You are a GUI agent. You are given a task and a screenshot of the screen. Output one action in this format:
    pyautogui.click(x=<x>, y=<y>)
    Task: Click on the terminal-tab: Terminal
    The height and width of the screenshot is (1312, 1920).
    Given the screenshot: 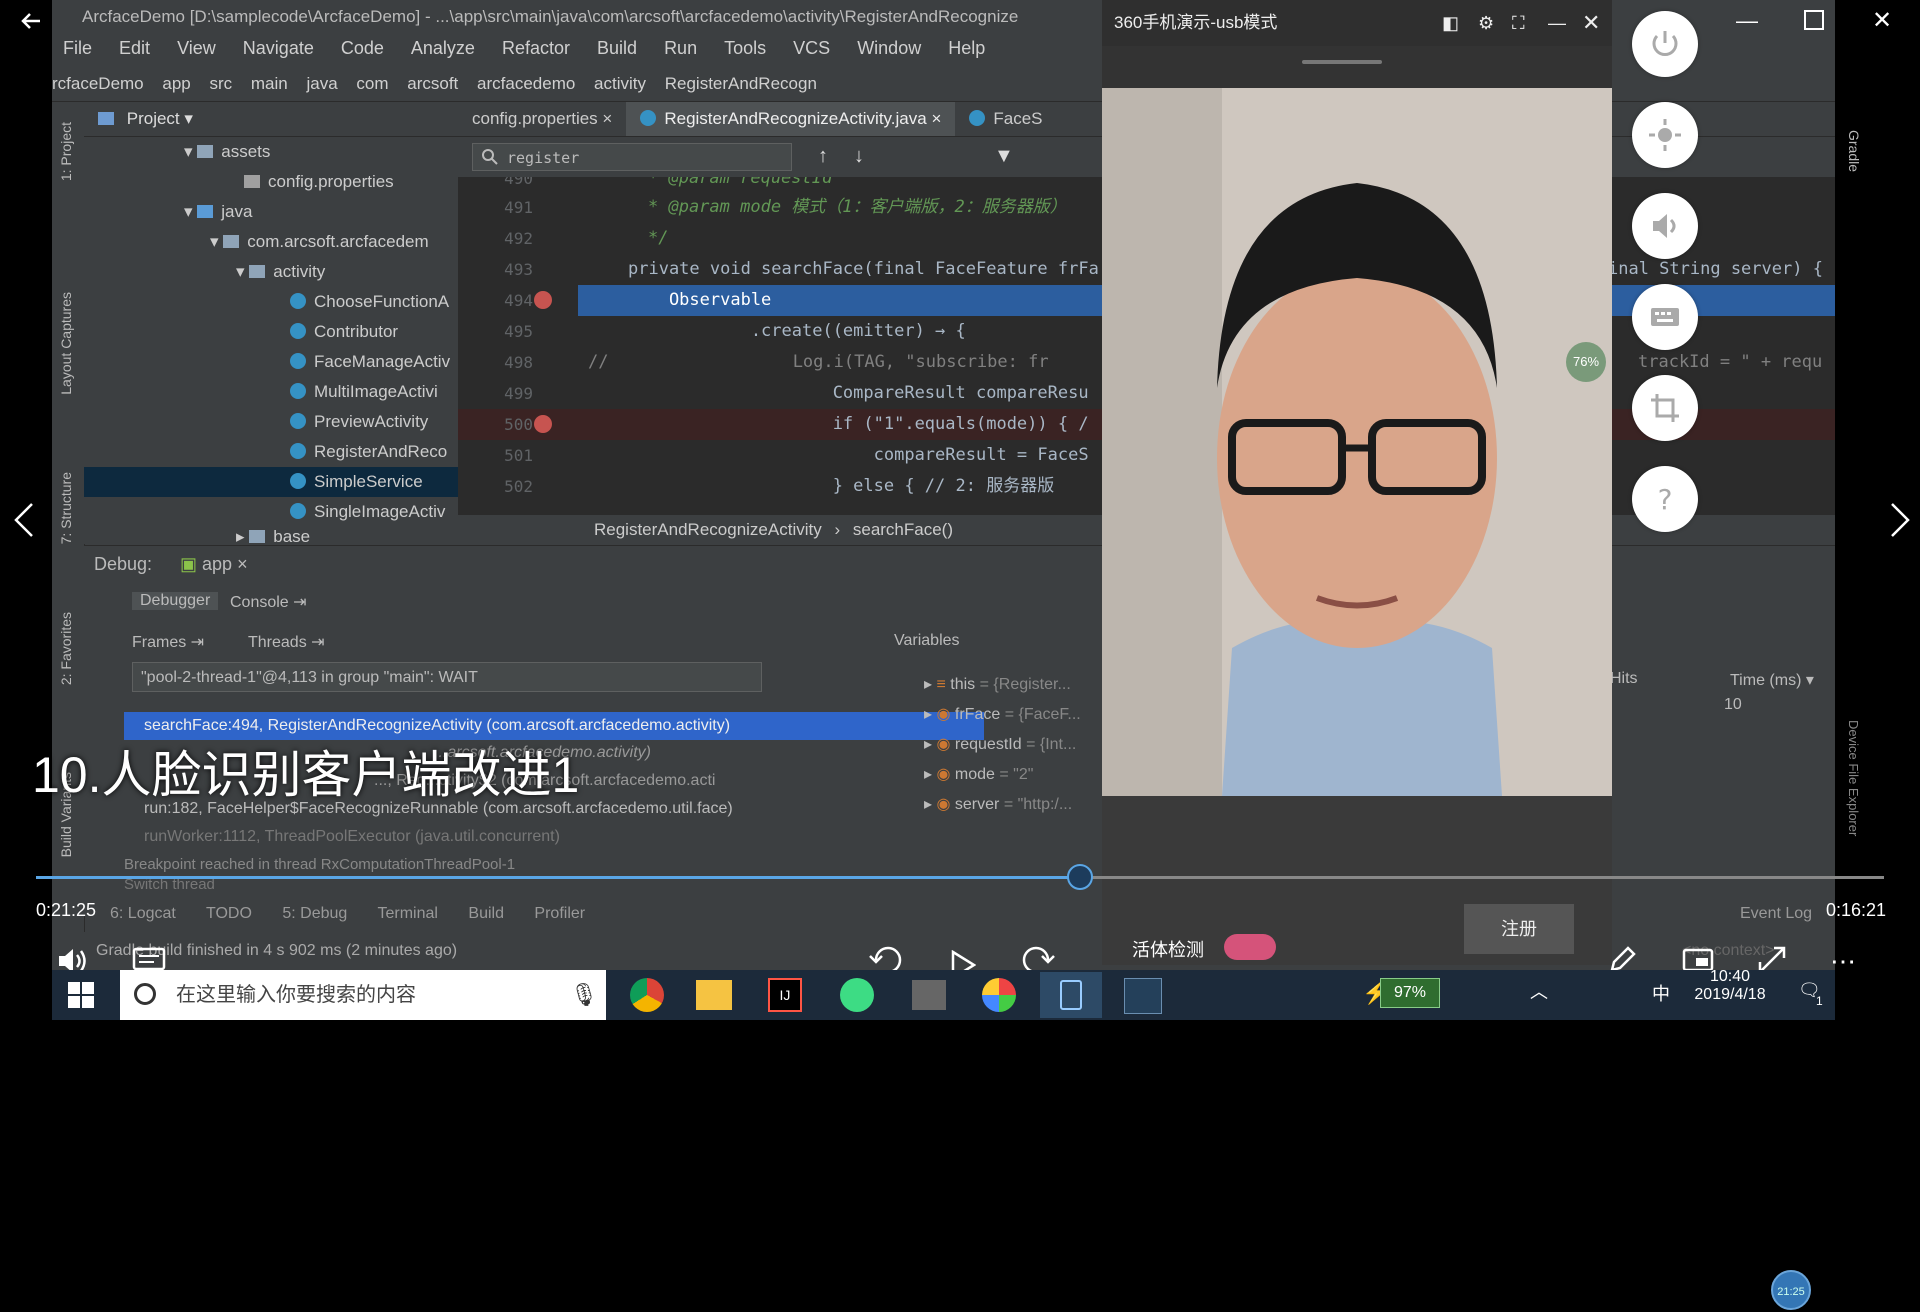 What is the action you would take?
    pyautogui.click(x=407, y=913)
    